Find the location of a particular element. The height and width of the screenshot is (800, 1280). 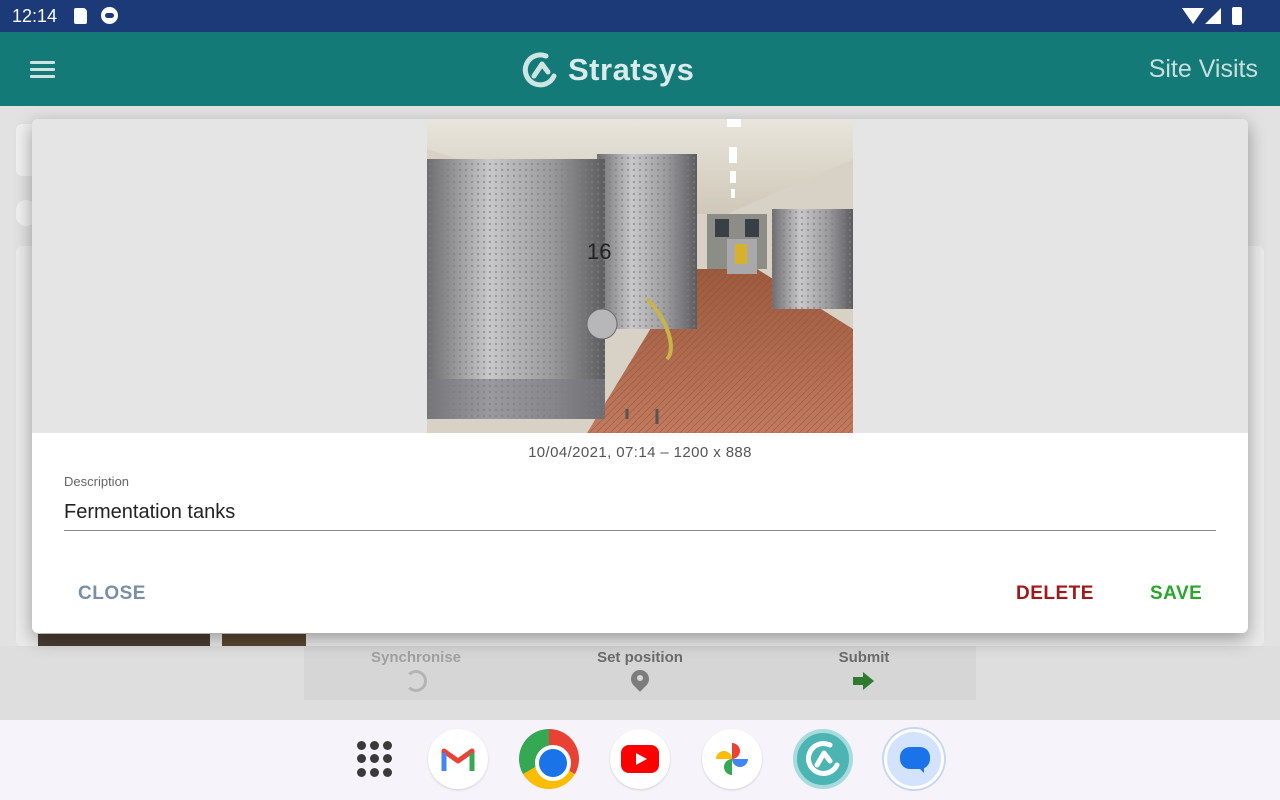

bottom-action-bar: Synchronise Set position Submit is located at coordinates (640, 683).